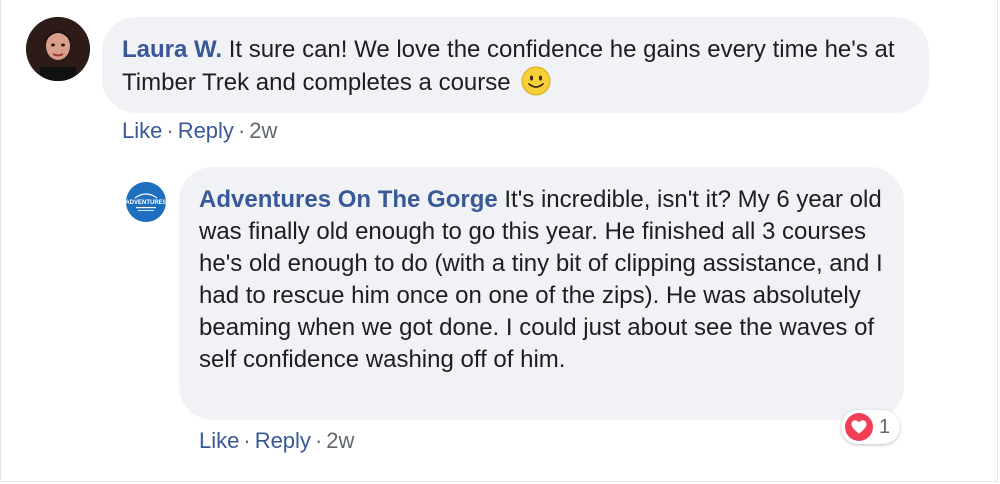  I want to click on avatar-adventures-on-the-gorge: ADVENTURES, so click(146, 202).